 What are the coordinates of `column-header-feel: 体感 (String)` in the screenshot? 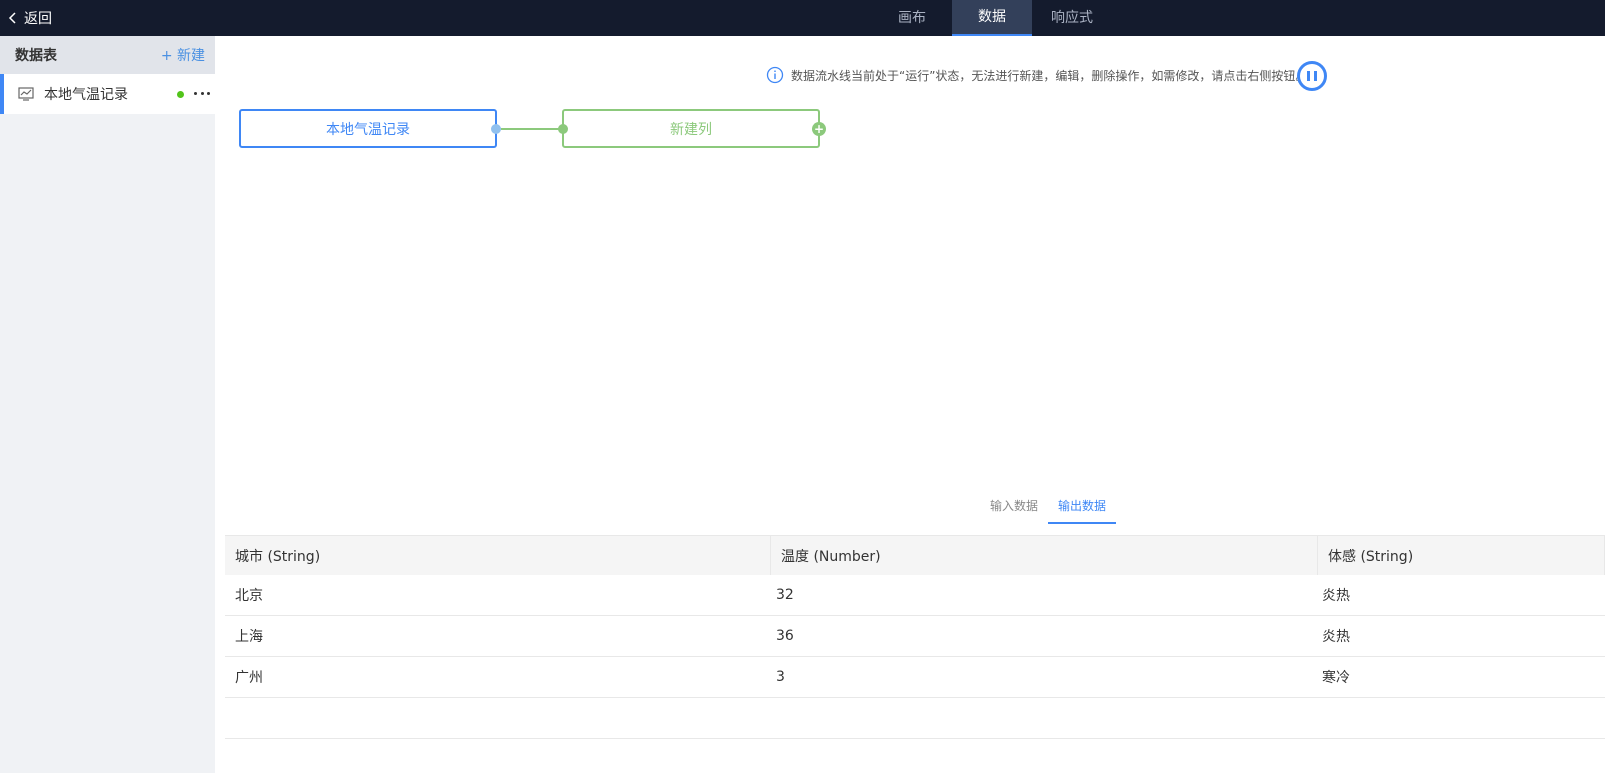 It's located at (1461, 555).